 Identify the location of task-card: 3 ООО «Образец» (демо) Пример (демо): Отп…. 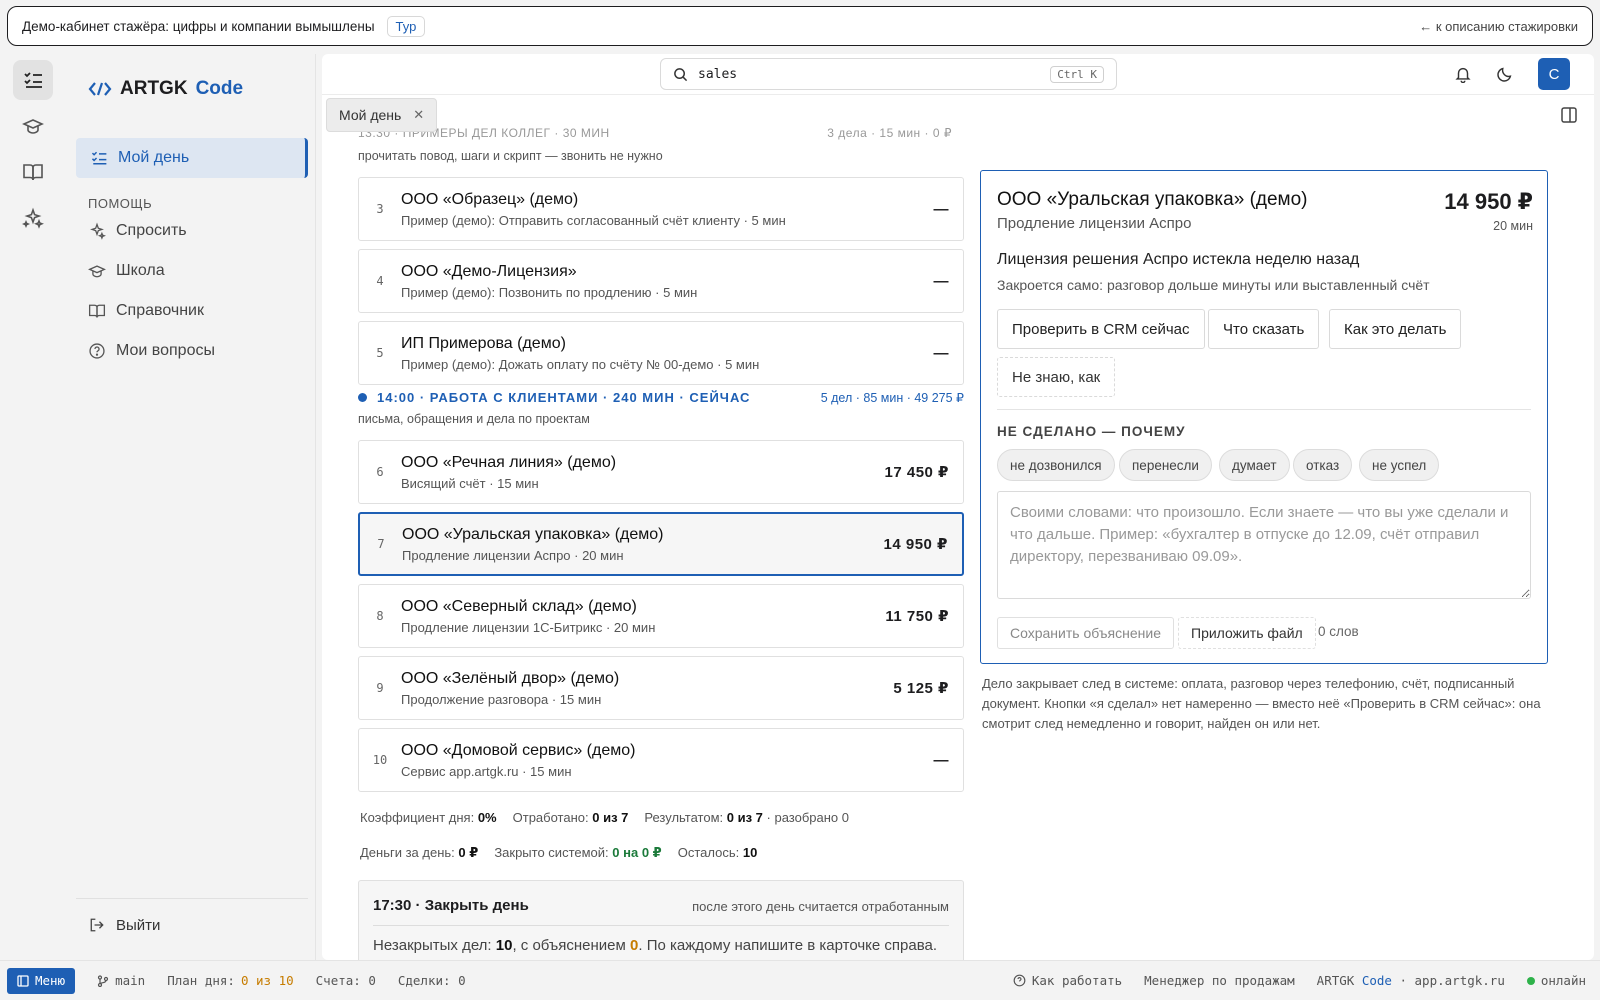
(661, 209).